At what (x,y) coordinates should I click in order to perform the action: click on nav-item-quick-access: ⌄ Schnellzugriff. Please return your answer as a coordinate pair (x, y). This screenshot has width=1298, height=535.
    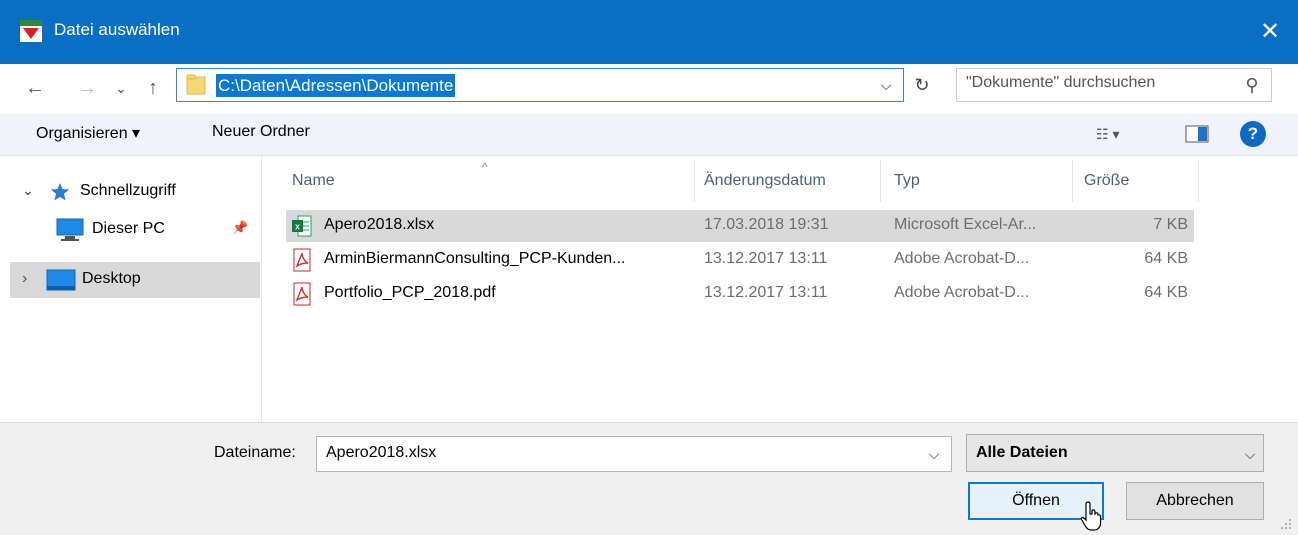
    Looking at the image, I should click on (135, 192).